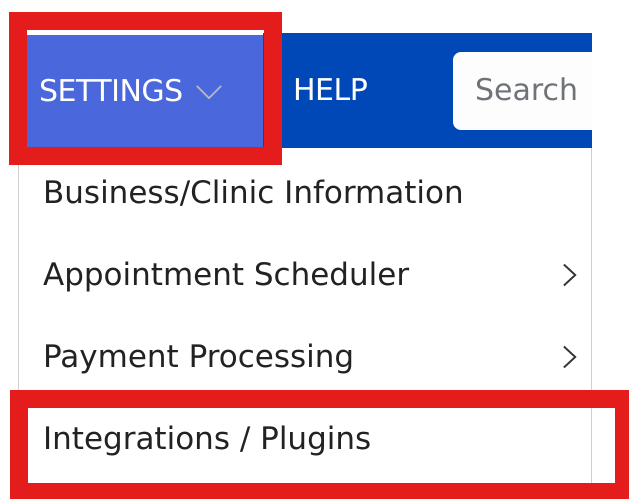 Image resolution: width=629 pixels, height=499 pixels. I want to click on menu-item: Integrations / Plugins, so click(305, 439).